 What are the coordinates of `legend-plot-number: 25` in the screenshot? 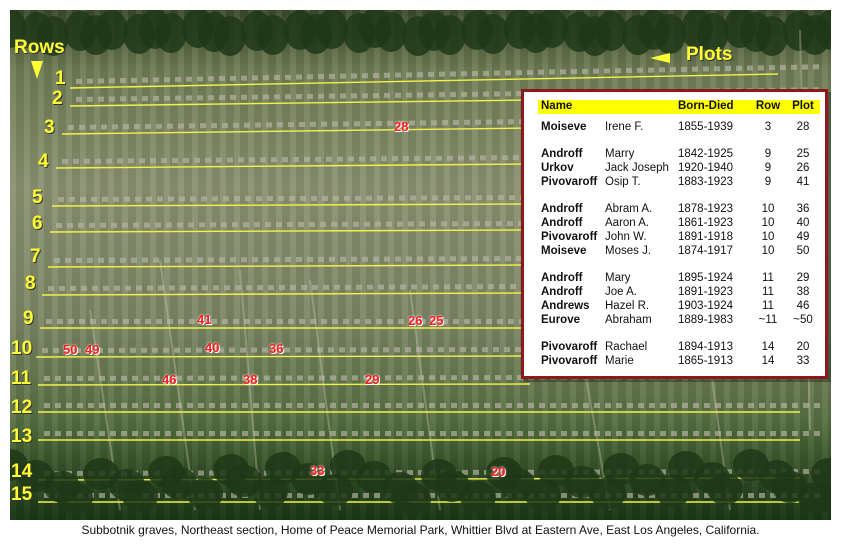 It's located at (803, 154).